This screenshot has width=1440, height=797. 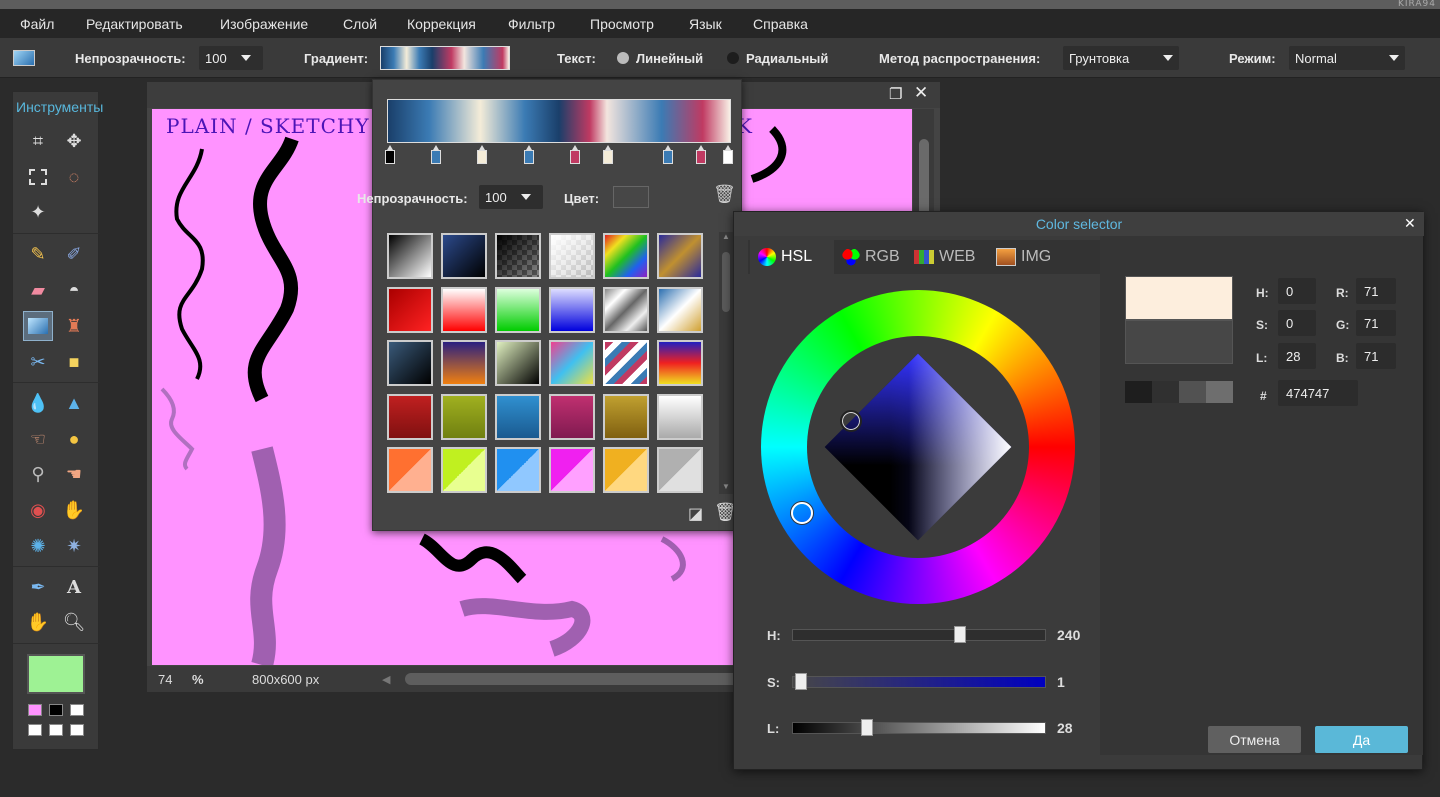 I want to click on pencil-tool-icon: ✎, so click(x=38, y=254).